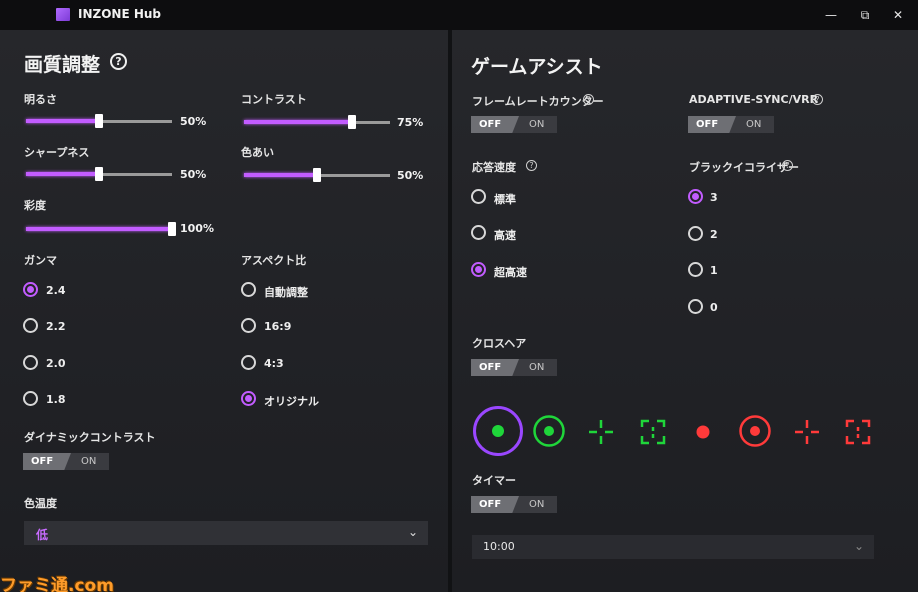 This screenshot has width=918, height=592. What do you see at coordinates (549, 431) in the screenshot?
I see `crosshair-green-ring-icon` at bounding box center [549, 431].